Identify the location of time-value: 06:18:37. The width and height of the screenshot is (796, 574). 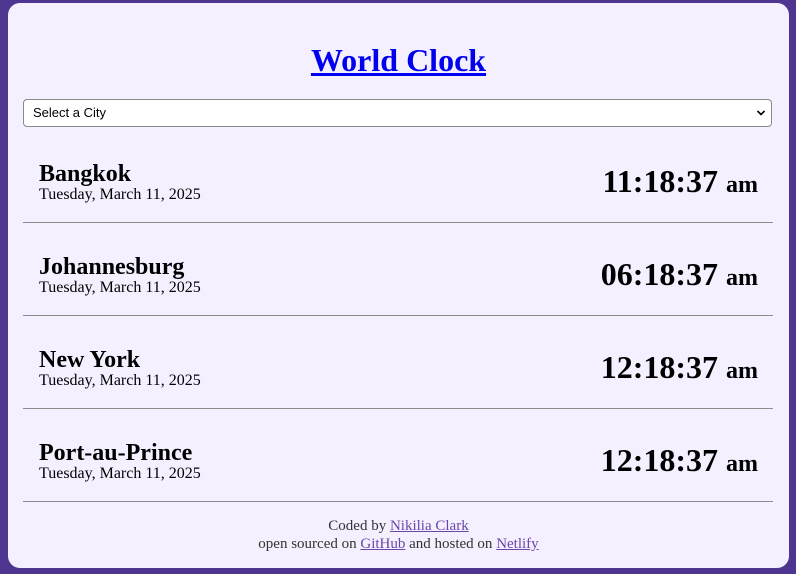
(659, 274).